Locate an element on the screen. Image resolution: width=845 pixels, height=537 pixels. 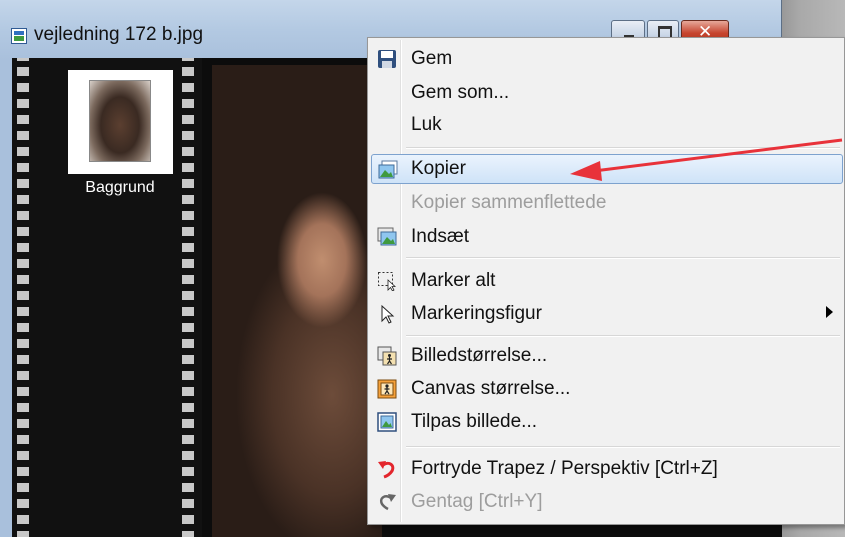
menu-item-label: Kopier sammenflettede is located at coordinates (509, 202).